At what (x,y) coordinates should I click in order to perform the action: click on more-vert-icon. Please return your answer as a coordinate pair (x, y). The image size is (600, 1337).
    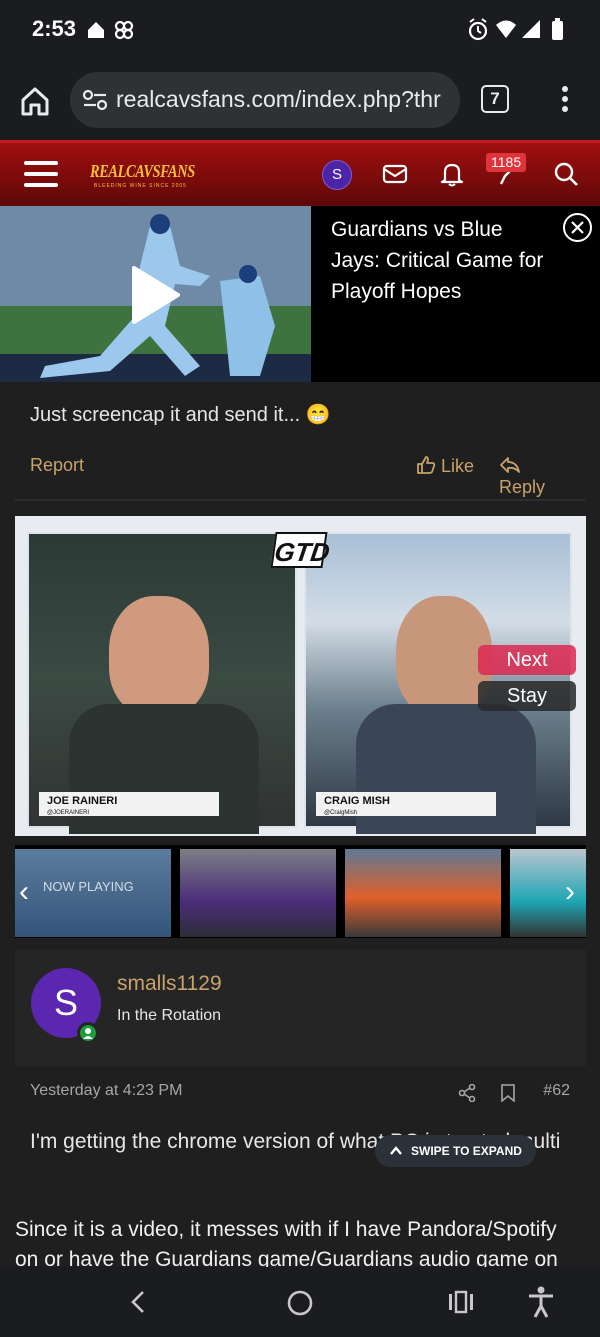
    Looking at the image, I should click on (565, 99).